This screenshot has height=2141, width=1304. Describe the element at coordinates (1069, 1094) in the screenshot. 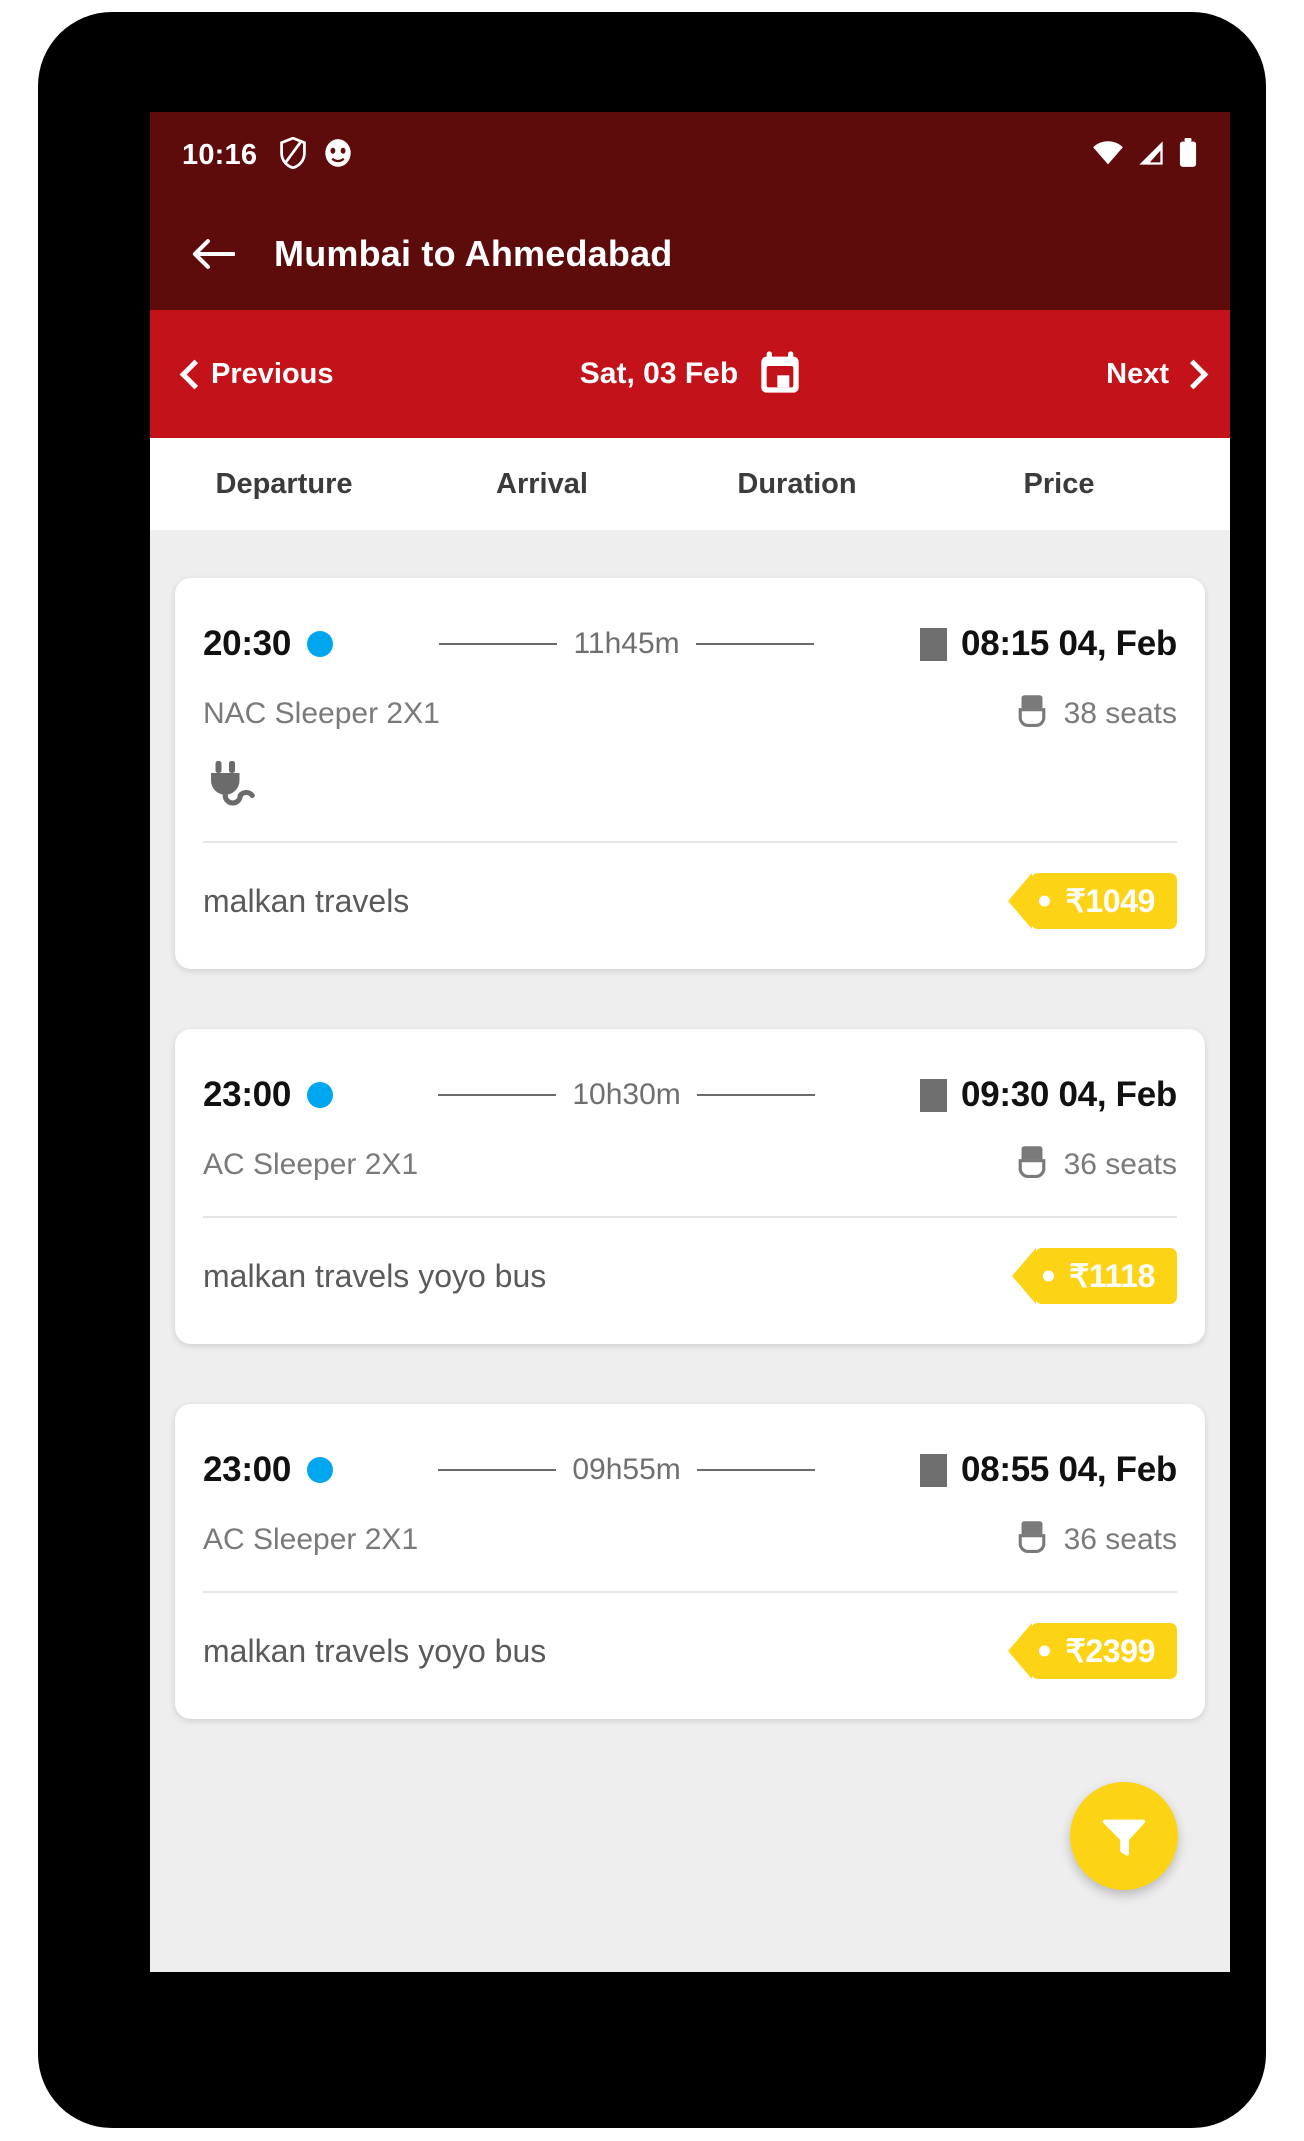

I see `arrival-time: 09:30 04, Feb` at that location.